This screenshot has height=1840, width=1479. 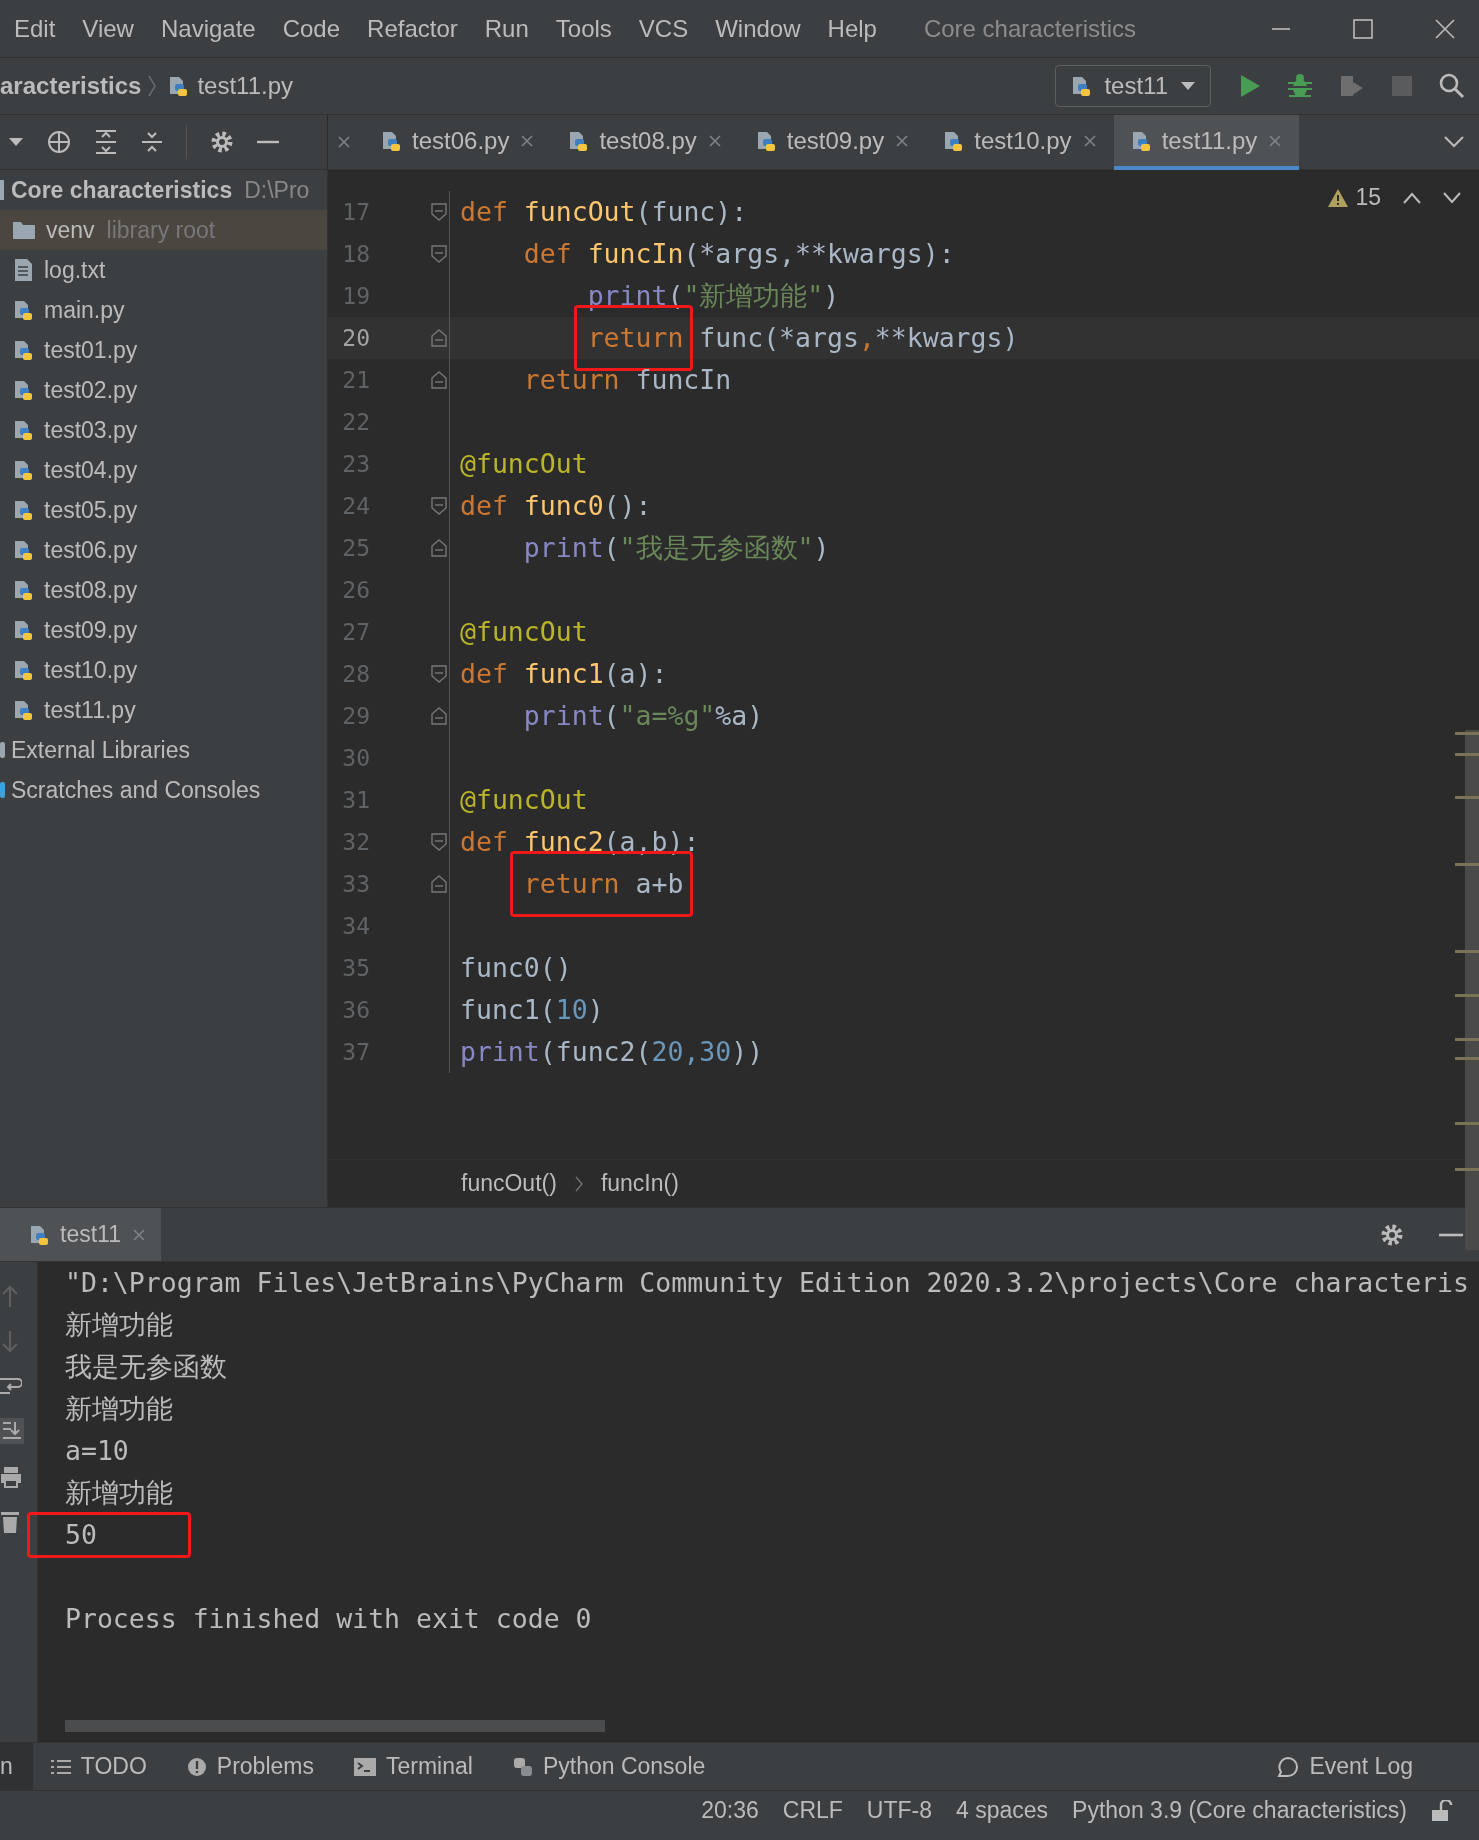 What do you see at coordinates (152, 86) in the screenshot?
I see `chevron-right-icon` at bounding box center [152, 86].